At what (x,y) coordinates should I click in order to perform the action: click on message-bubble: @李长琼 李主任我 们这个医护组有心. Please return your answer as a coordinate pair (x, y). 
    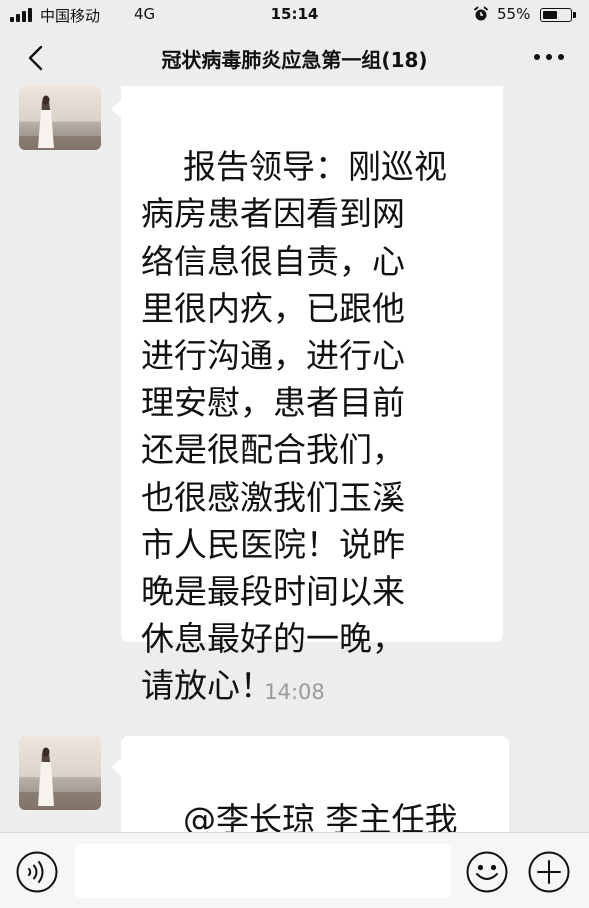
    Looking at the image, I should click on (310, 784).